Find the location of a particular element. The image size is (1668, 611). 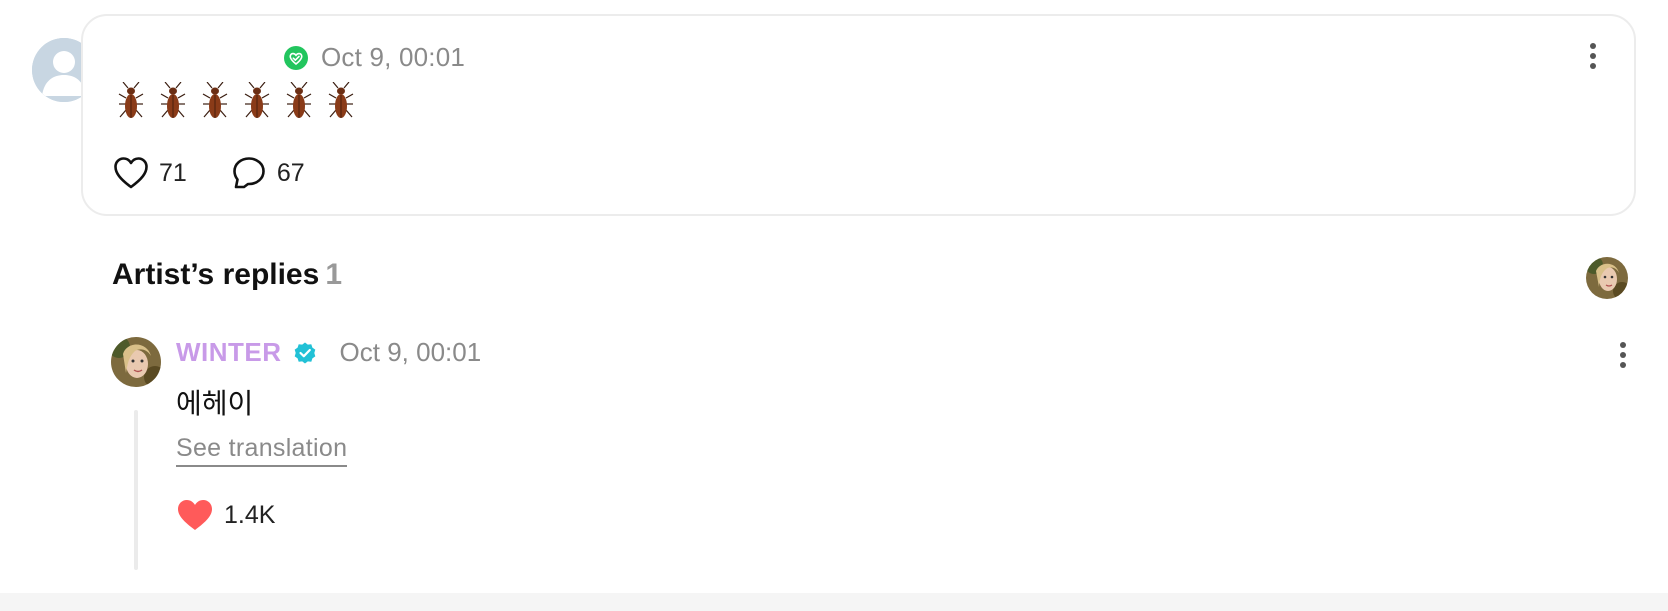

reply-author-name: WINTER is located at coordinates (229, 352).